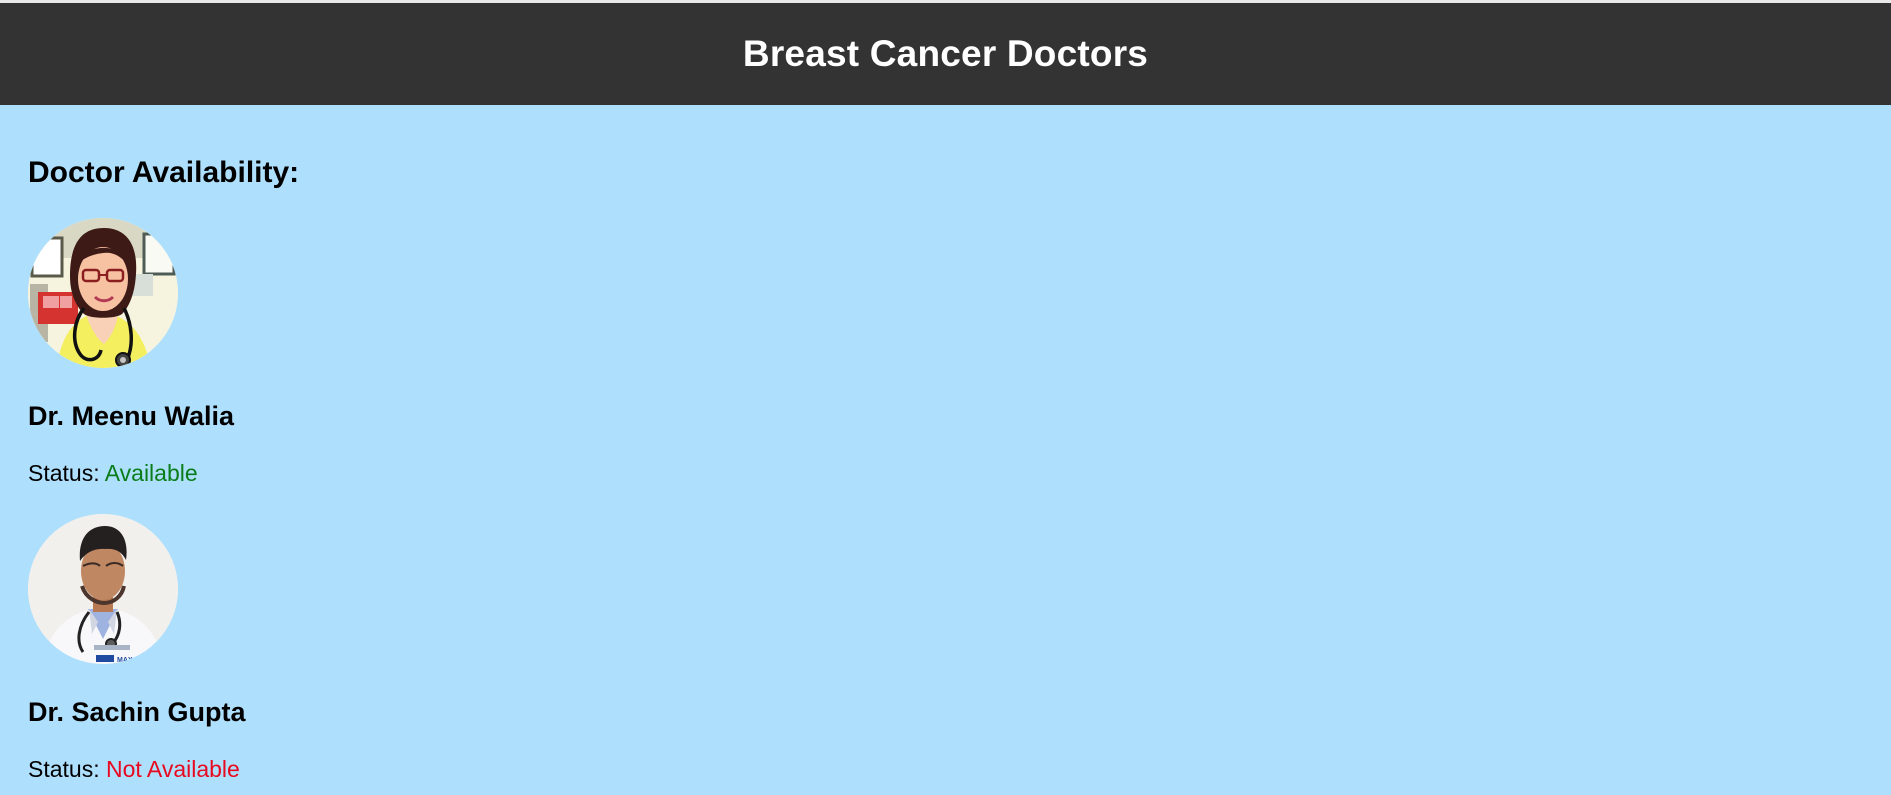 The width and height of the screenshot is (1891, 795). I want to click on doctor-name: Dr. Sachin Gupta, so click(137, 712).